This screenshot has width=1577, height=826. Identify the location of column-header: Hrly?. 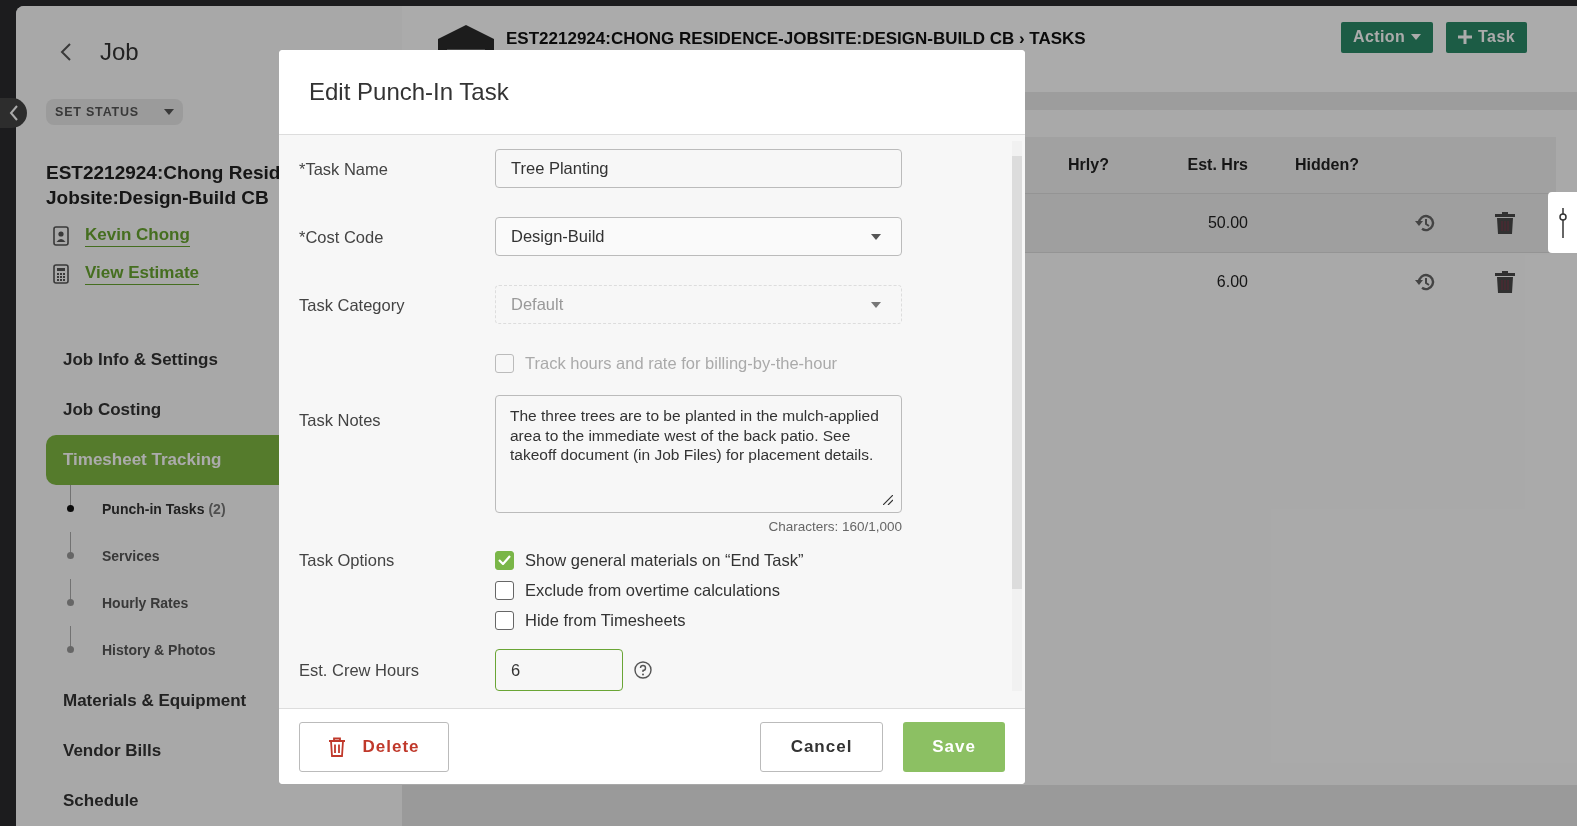
(1088, 165).